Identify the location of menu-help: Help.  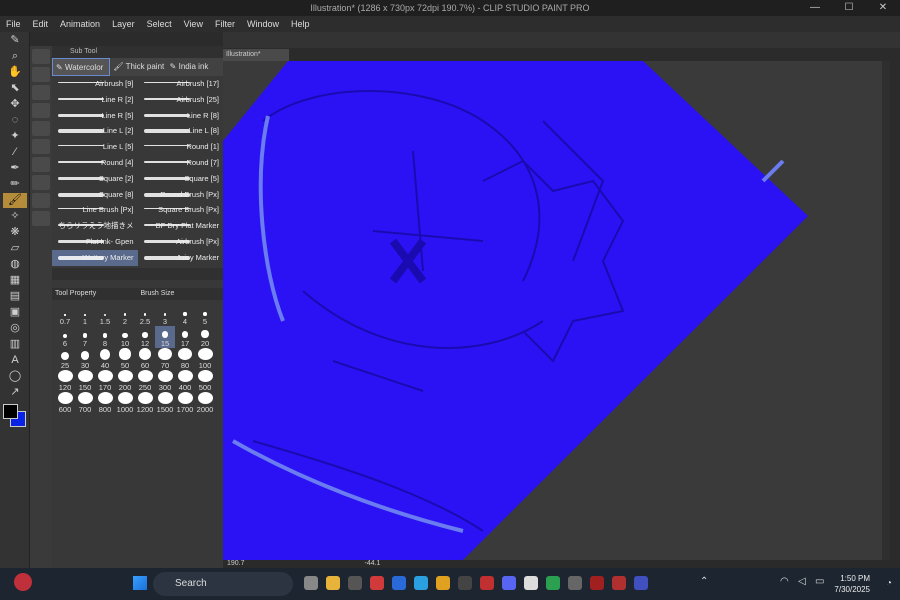
(300, 24).